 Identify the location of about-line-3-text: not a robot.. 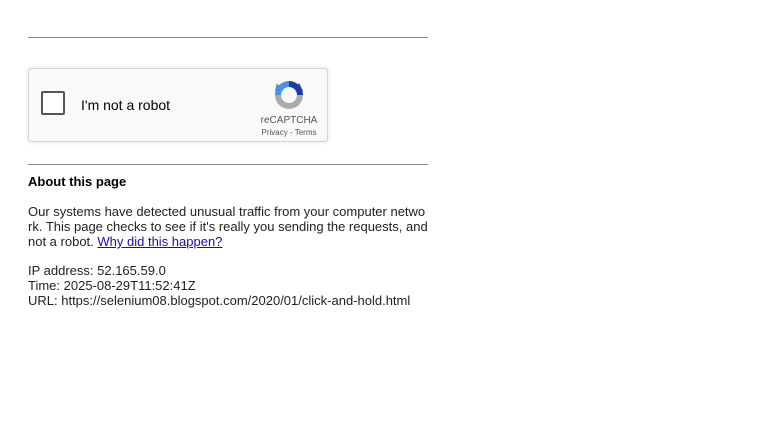
(63, 241).